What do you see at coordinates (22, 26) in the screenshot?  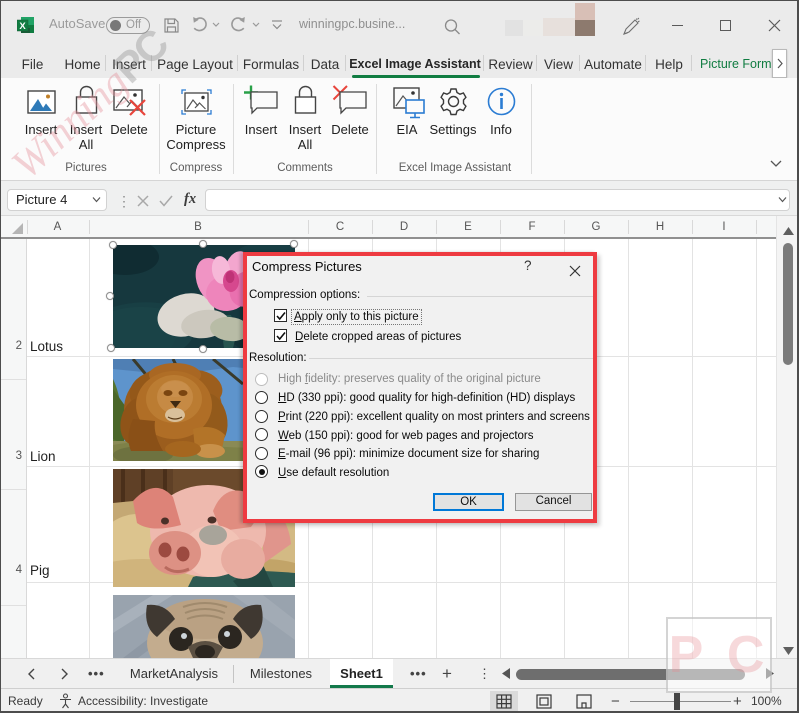 I see `svg-text: X` at bounding box center [22, 26].